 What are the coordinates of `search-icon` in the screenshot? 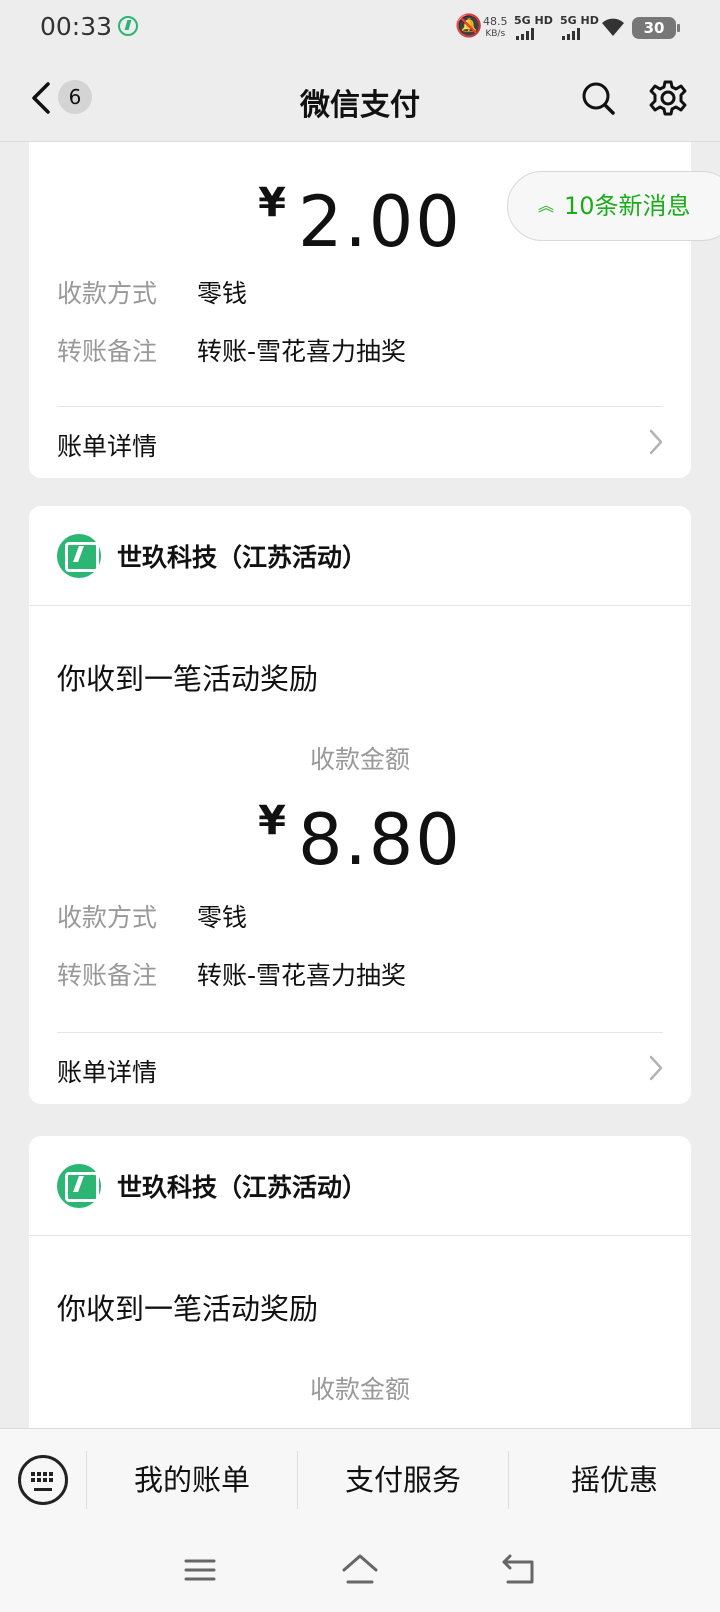 It's located at (598, 98).